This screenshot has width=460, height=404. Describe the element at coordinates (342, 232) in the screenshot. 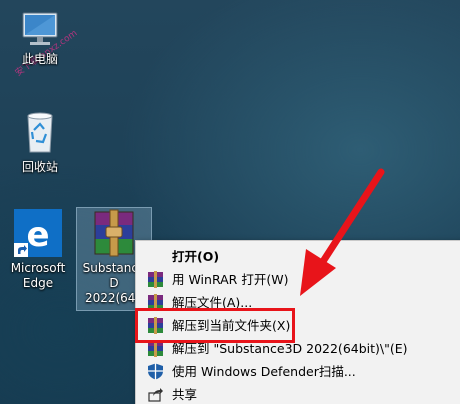

I see `annotation-arrow` at that location.